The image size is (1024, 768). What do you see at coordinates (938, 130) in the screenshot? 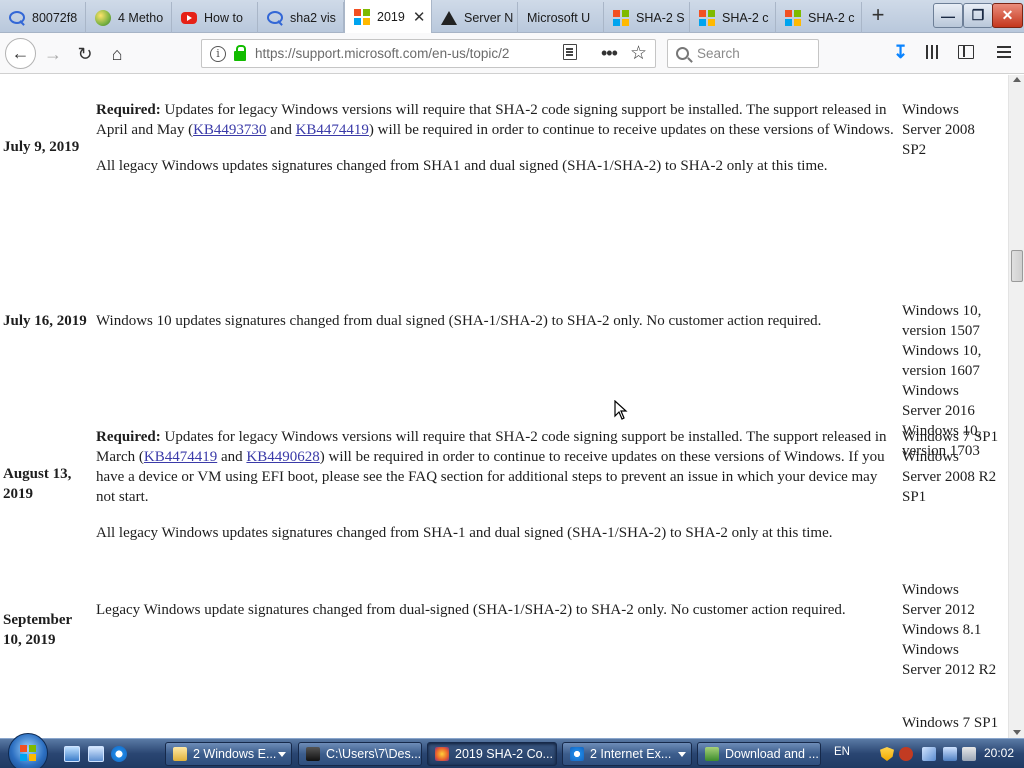
I see `applies-to-line: Server 2008` at bounding box center [938, 130].